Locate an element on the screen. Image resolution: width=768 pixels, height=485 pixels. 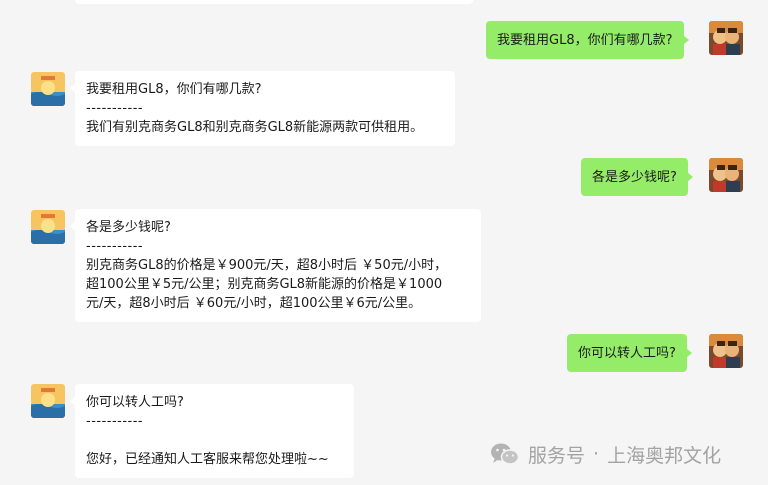
reply-line: 别克商务GL8的价格是￥900元/天，超8小时后 ￥50元/小时， is located at coordinates (267, 265).